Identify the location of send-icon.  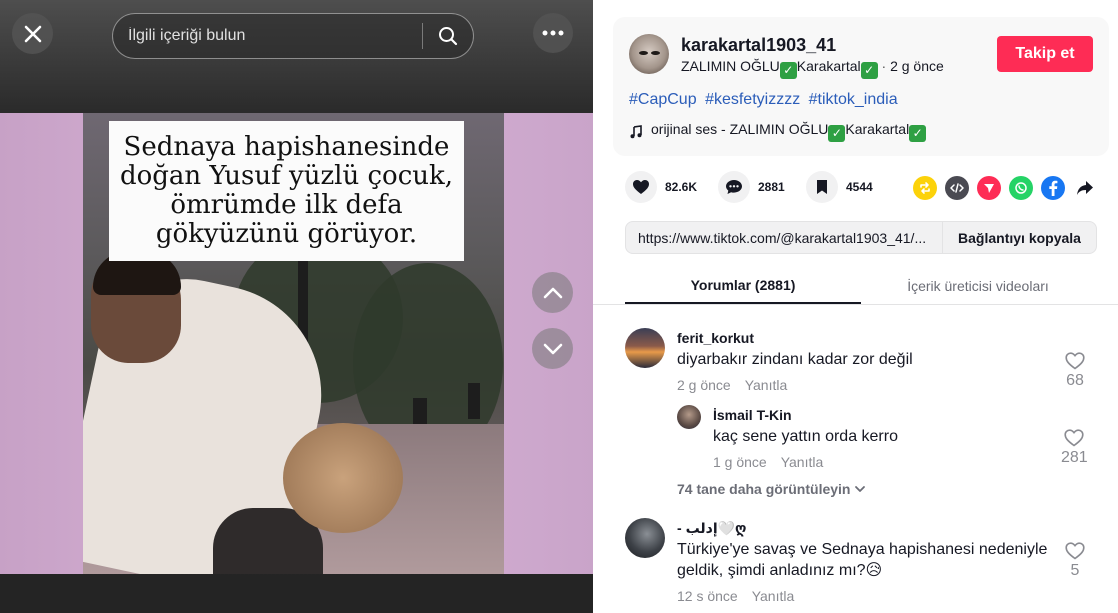
(989, 188).